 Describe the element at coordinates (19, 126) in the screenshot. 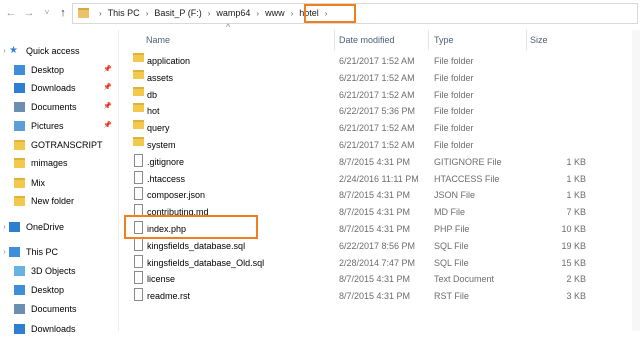

I see `pictures-icon` at that location.